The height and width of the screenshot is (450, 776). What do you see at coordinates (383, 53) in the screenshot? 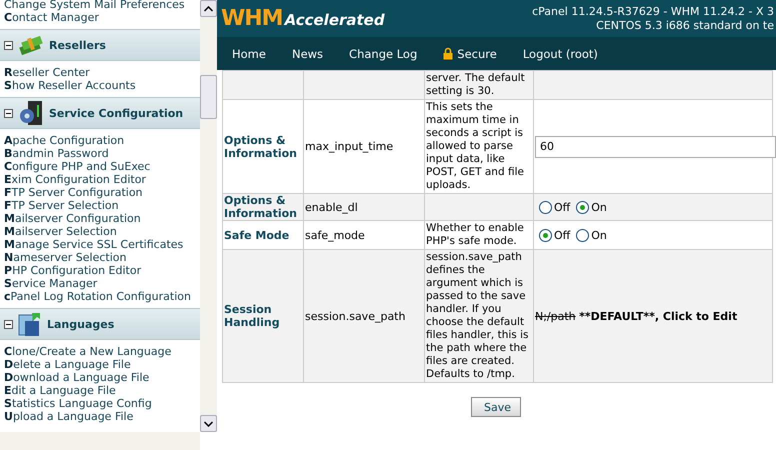
I see `nav-link: Change Log` at bounding box center [383, 53].